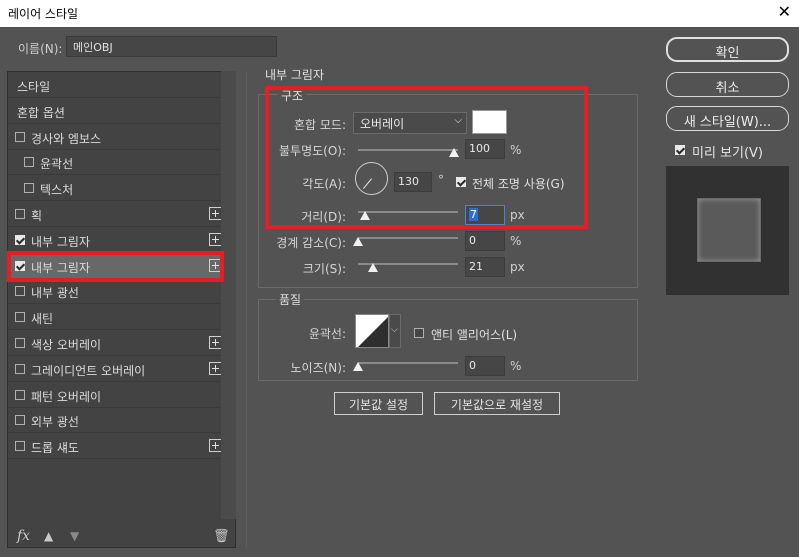 This screenshot has height=557, width=799. What do you see at coordinates (57, 164) in the screenshot?
I see `list-item-label: 윤곽선` at bounding box center [57, 164].